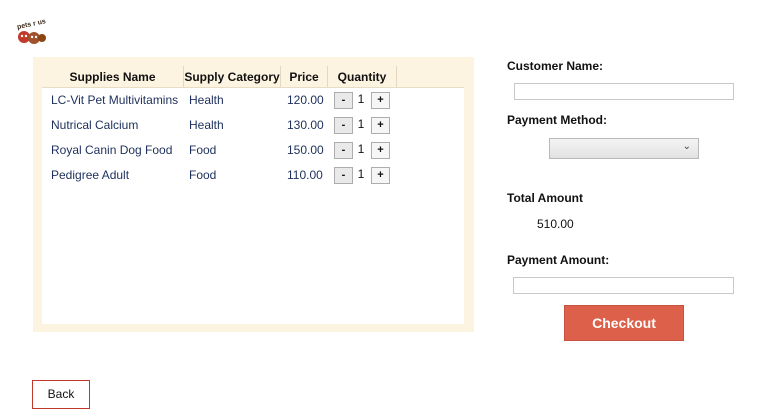 The height and width of the screenshot is (412, 780). Describe the element at coordinates (253, 150) in the screenshot. I see `table-row: Royal Canin Dog Food Food 150.00 - 1 +` at that location.